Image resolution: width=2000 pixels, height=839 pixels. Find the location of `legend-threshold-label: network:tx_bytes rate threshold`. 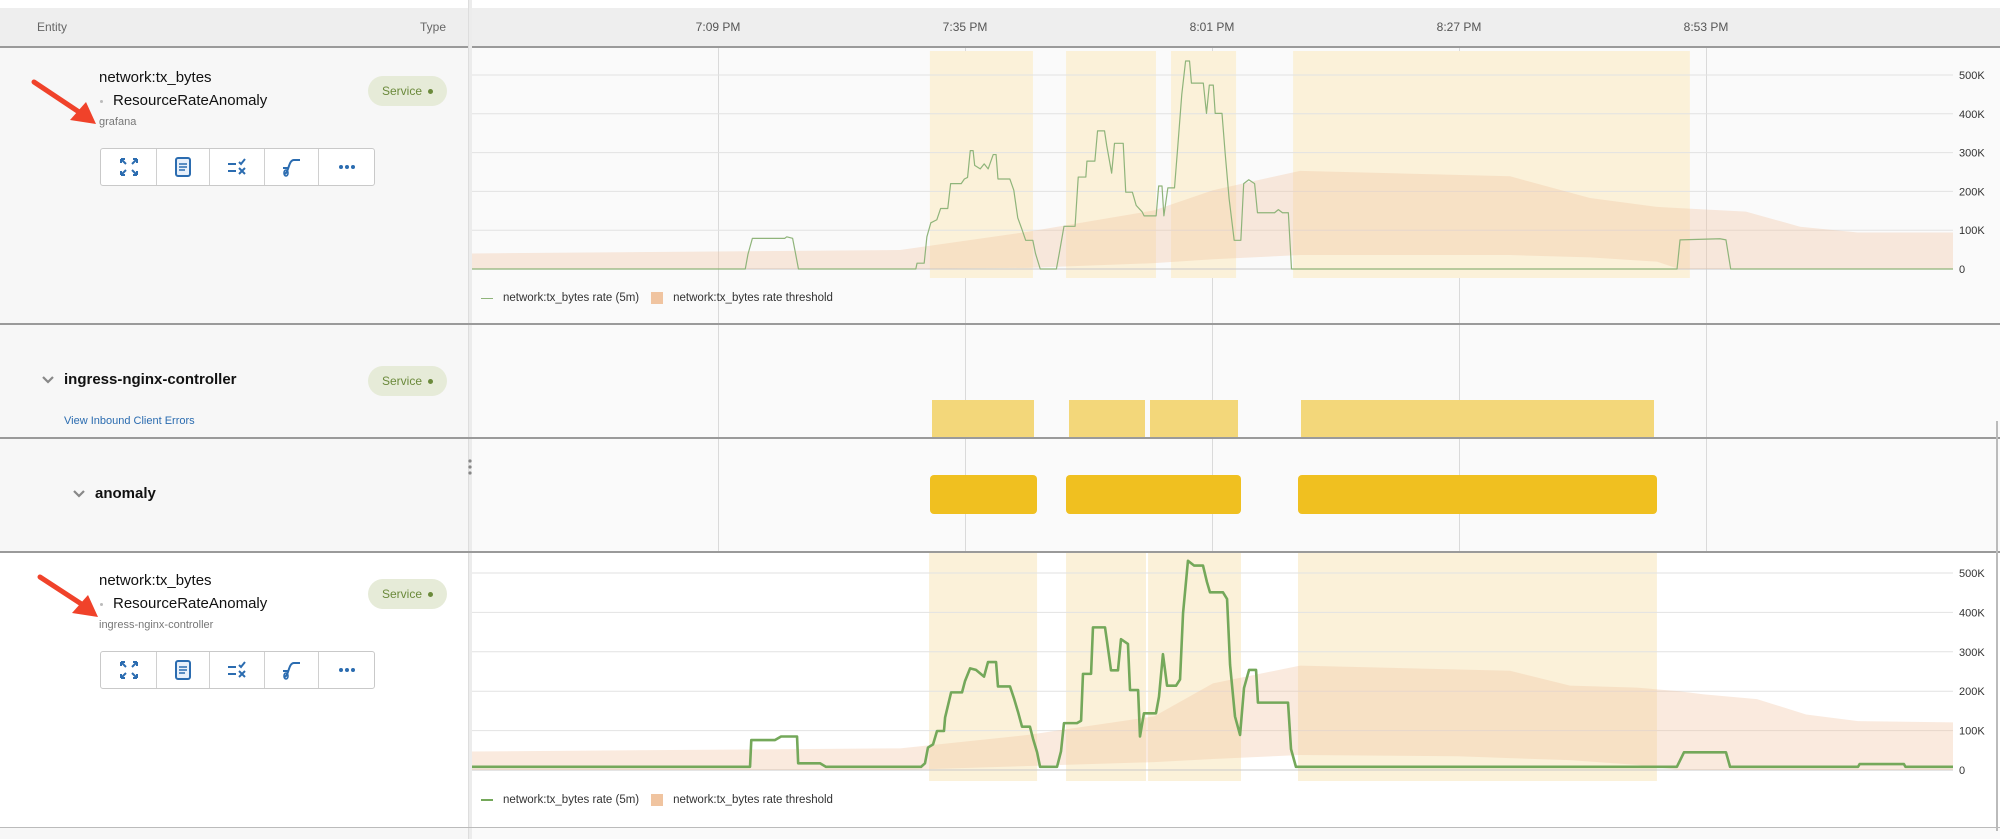

legend-threshold-label: network:tx_bytes rate threshold is located at coordinates (753, 800).